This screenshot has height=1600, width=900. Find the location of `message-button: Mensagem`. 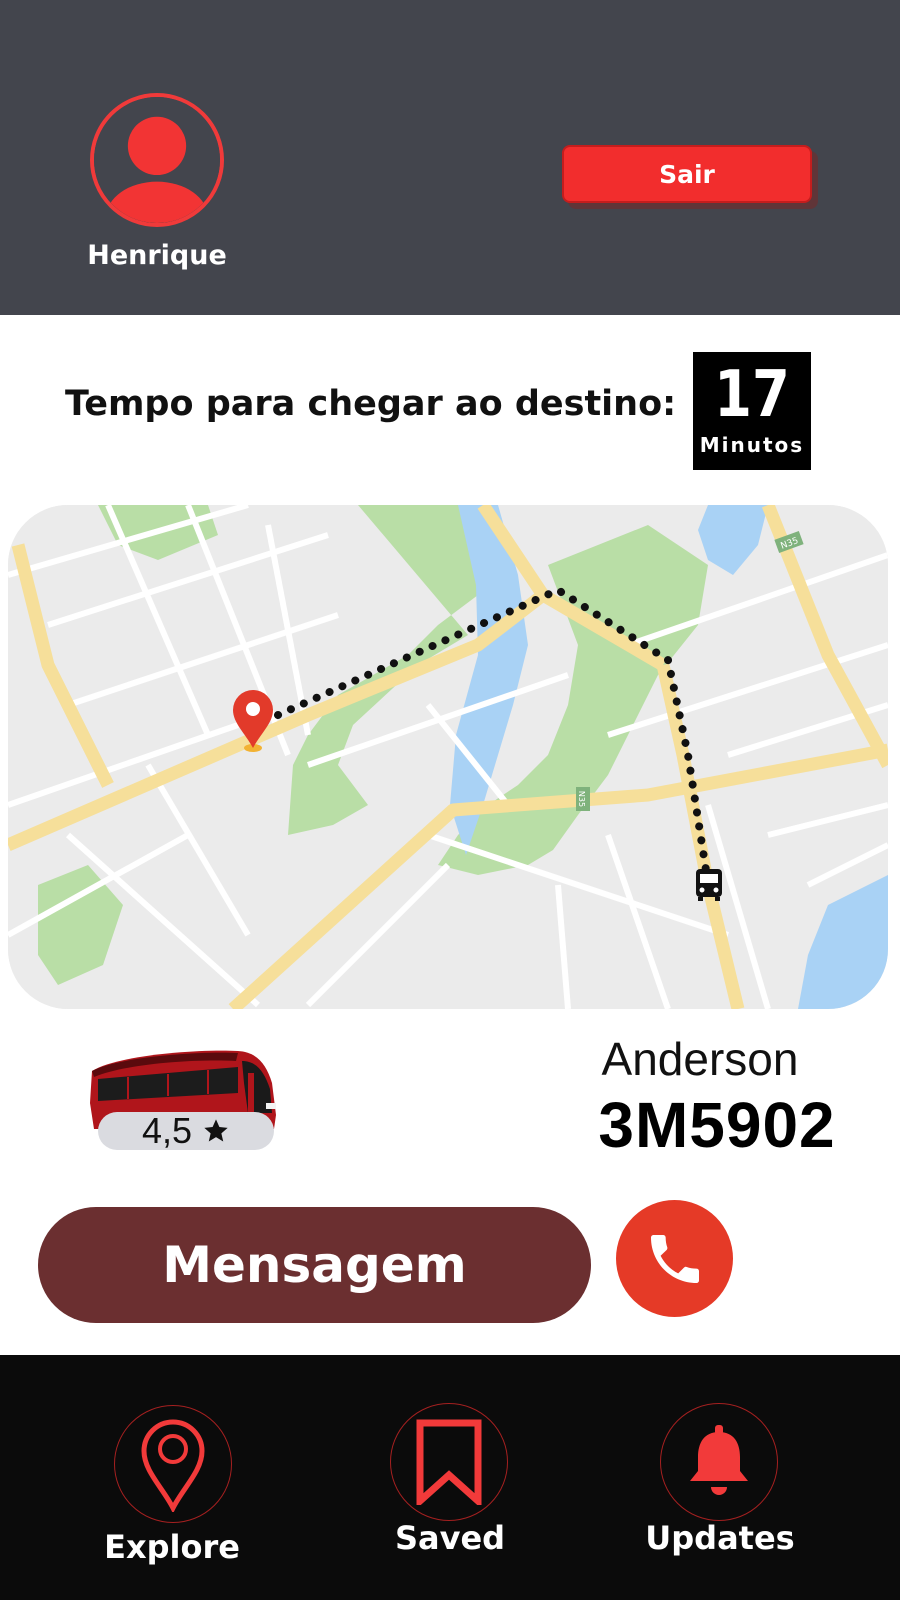

message-button: Mensagem is located at coordinates (314, 1265).